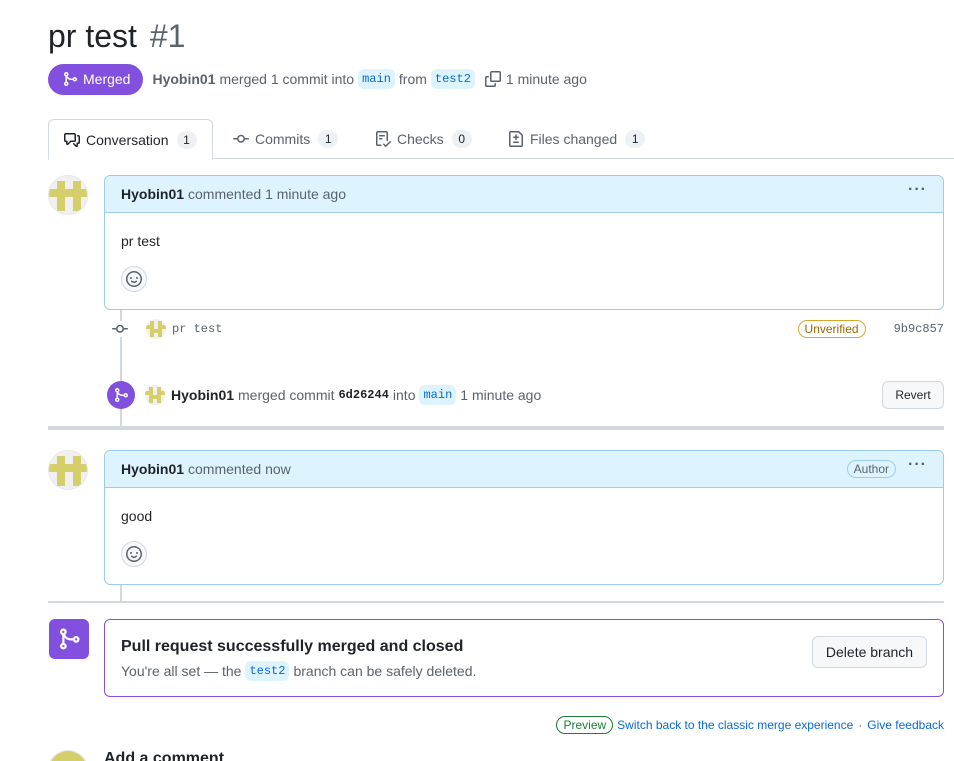 The height and width of the screenshot is (761, 954). I want to click on tab-commits: Commits 1, so click(286, 139).